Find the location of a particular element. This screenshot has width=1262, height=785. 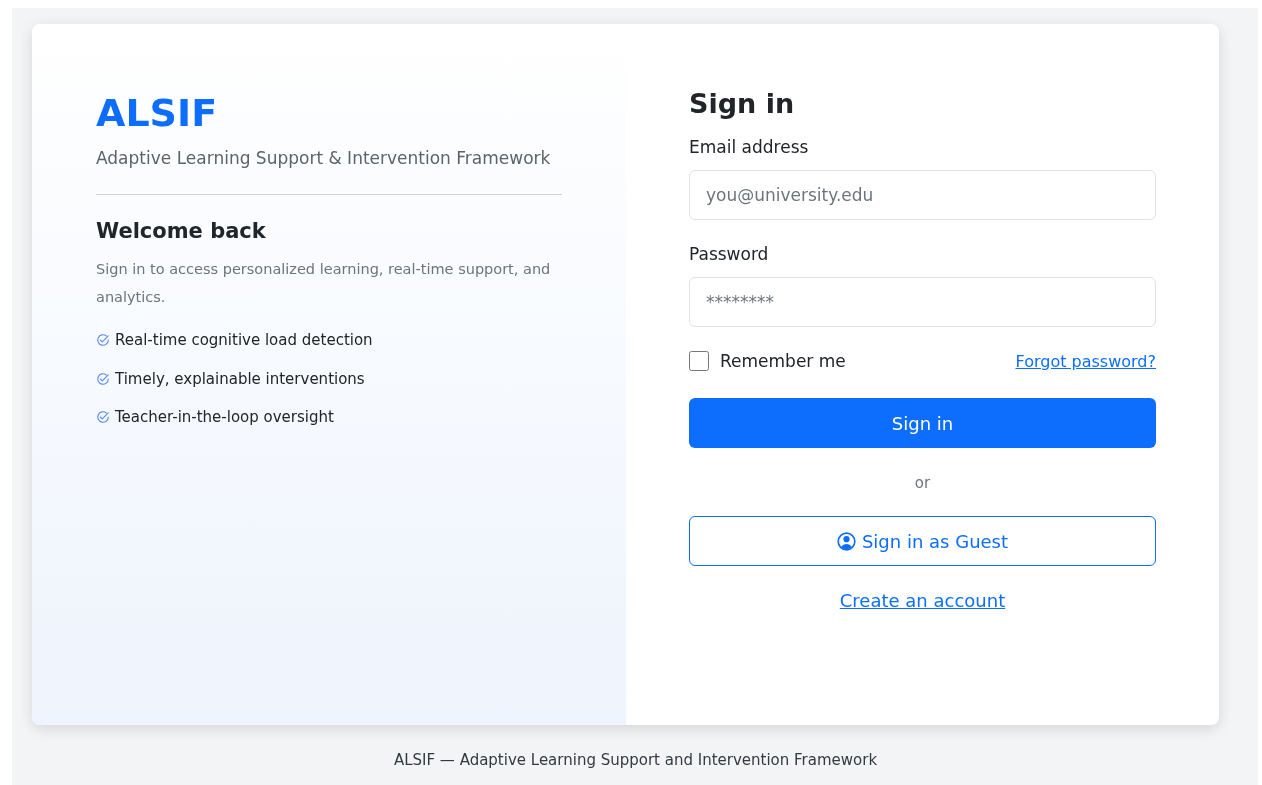

input-field: ******** is located at coordinates (922, 302).